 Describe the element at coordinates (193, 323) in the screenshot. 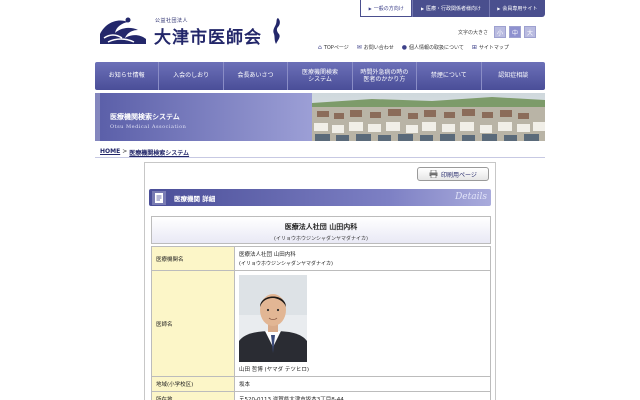

I see `doctor-name-label: 医師名` at that location.